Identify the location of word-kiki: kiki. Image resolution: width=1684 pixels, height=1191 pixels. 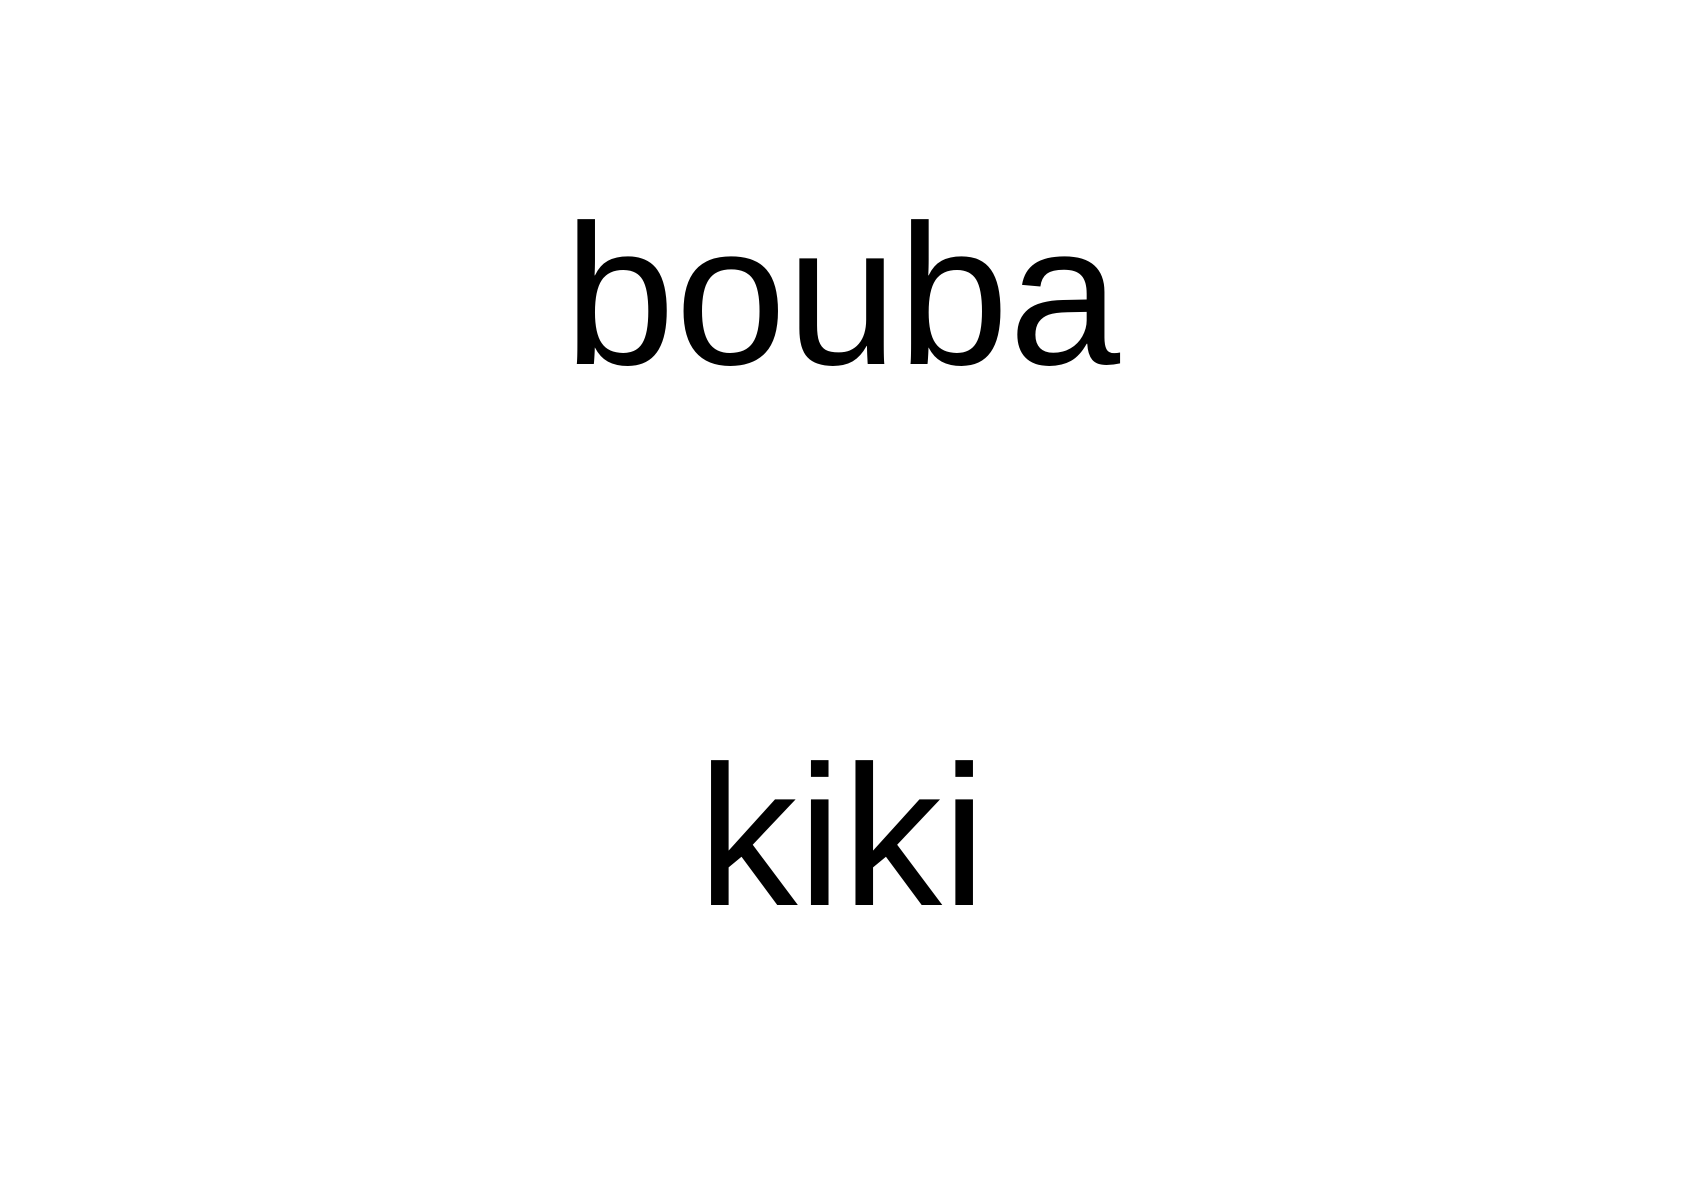
(842, 836).